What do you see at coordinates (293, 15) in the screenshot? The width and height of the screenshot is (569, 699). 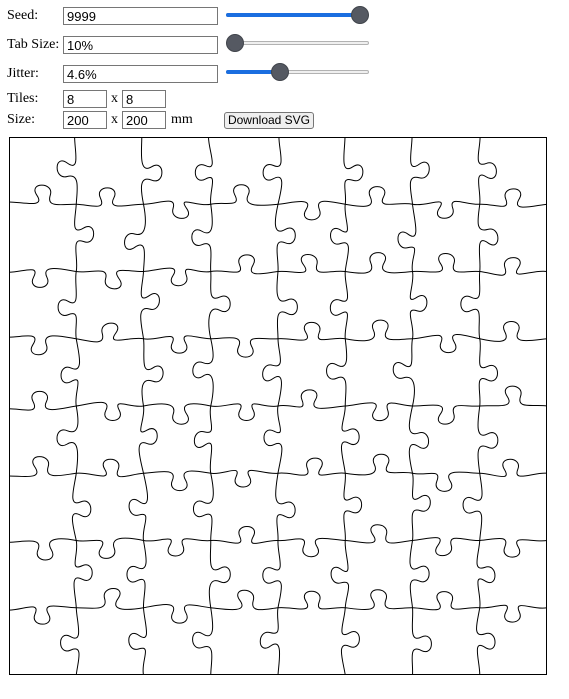 I see `seed-slider-fill` at bounding box center [293, 15].